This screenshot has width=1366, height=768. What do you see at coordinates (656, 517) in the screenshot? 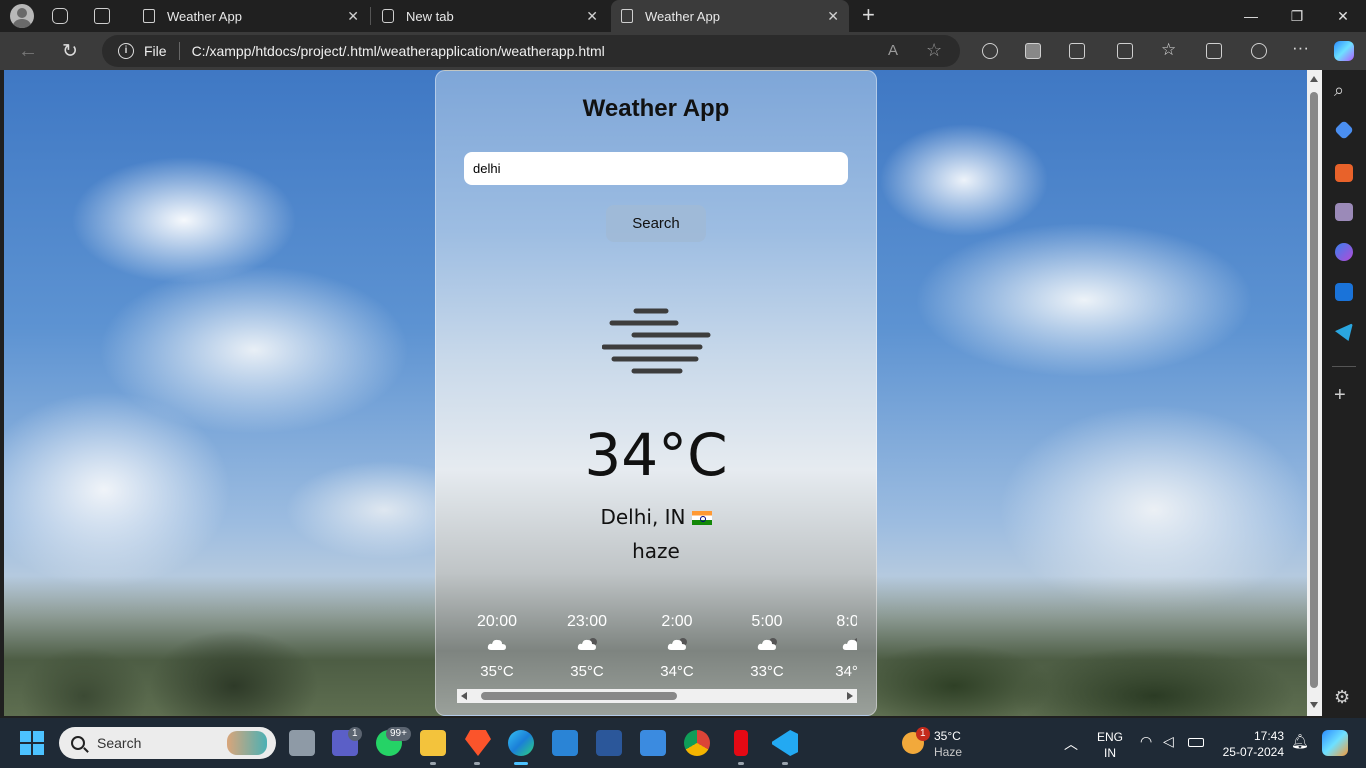
I see `location-label: Delhi, IN` at bounding box center [656, 517].